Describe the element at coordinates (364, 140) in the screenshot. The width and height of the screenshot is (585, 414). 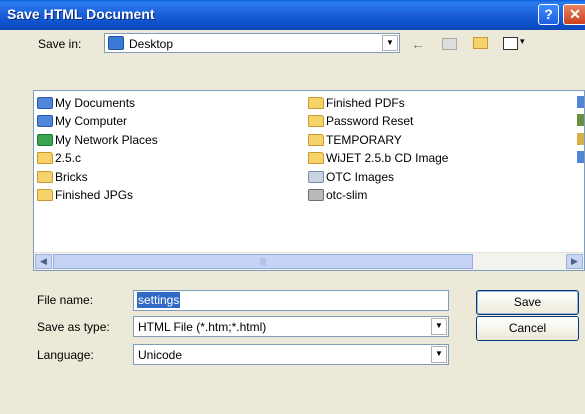
I see `file-name: TEMPORARY` at that location.